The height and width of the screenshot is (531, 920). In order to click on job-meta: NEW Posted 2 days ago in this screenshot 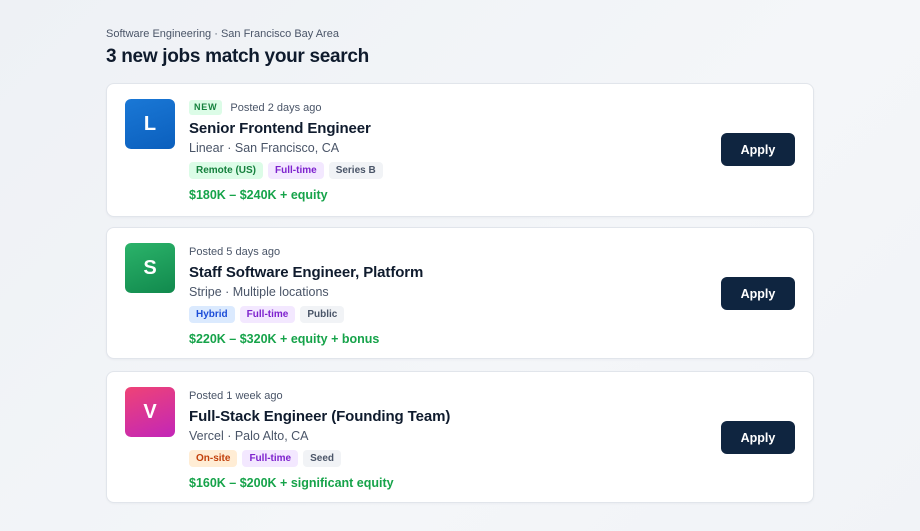, I will do `click(288, 107)`.